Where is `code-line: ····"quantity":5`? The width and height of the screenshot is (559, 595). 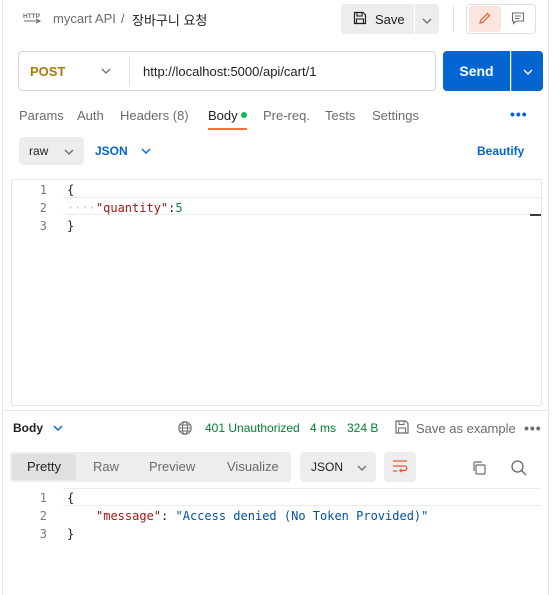
code-line: ····"quantity":5 is located at coordinates (125, 208).